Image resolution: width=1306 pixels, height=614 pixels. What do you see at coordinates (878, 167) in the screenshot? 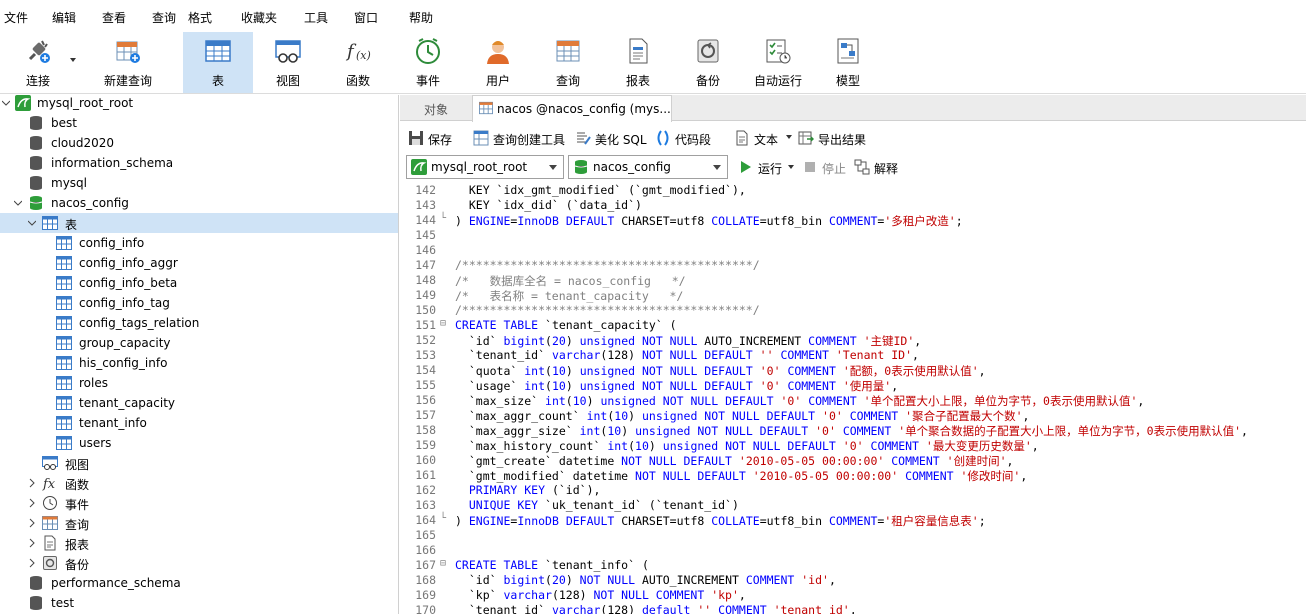
I see `explain-button: 解释` at bounding box center [878, 167].